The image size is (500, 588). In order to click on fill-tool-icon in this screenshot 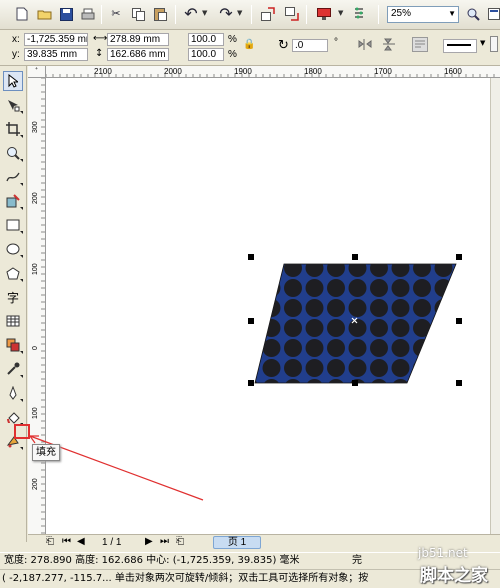, I will do `click(13, 417)`.